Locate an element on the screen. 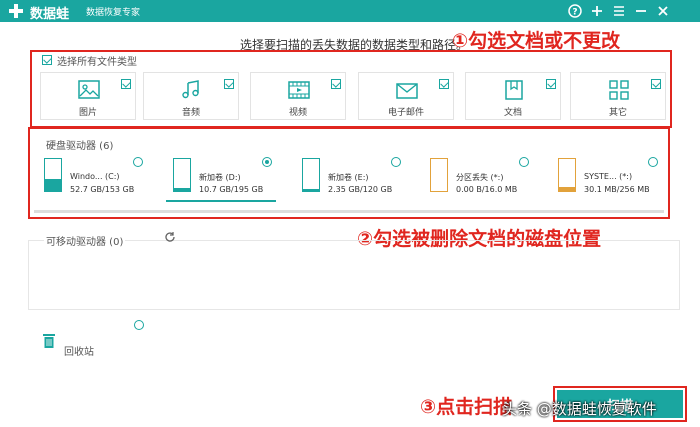 This screenshot has height=427, width=700. removable-drives-label: 可移动驱动器 (0) is located at coordinates (85, 240).